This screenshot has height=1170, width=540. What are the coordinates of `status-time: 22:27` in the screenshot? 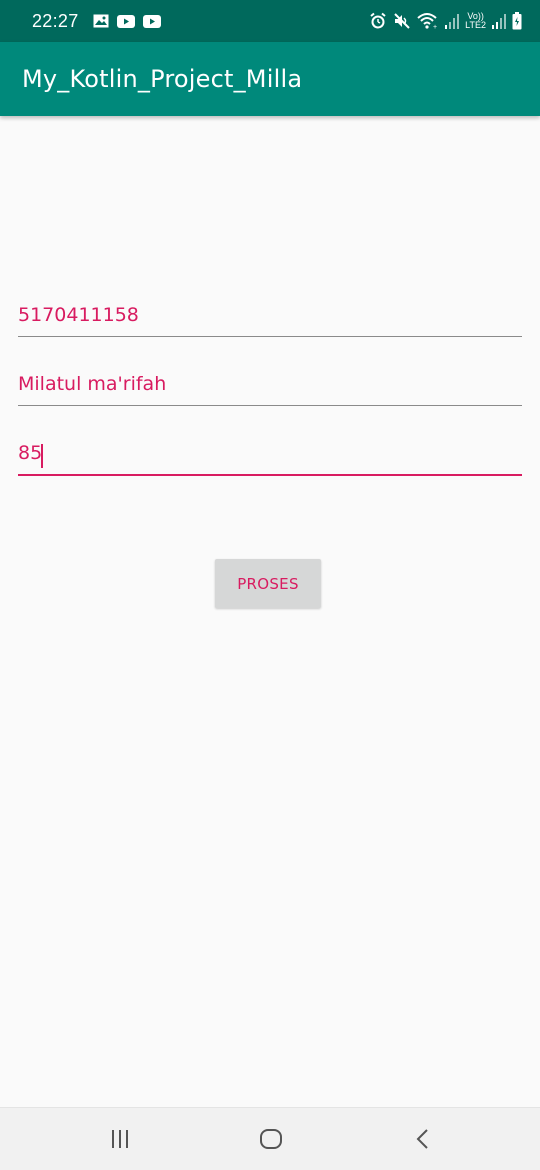 It's located at (55, 20).